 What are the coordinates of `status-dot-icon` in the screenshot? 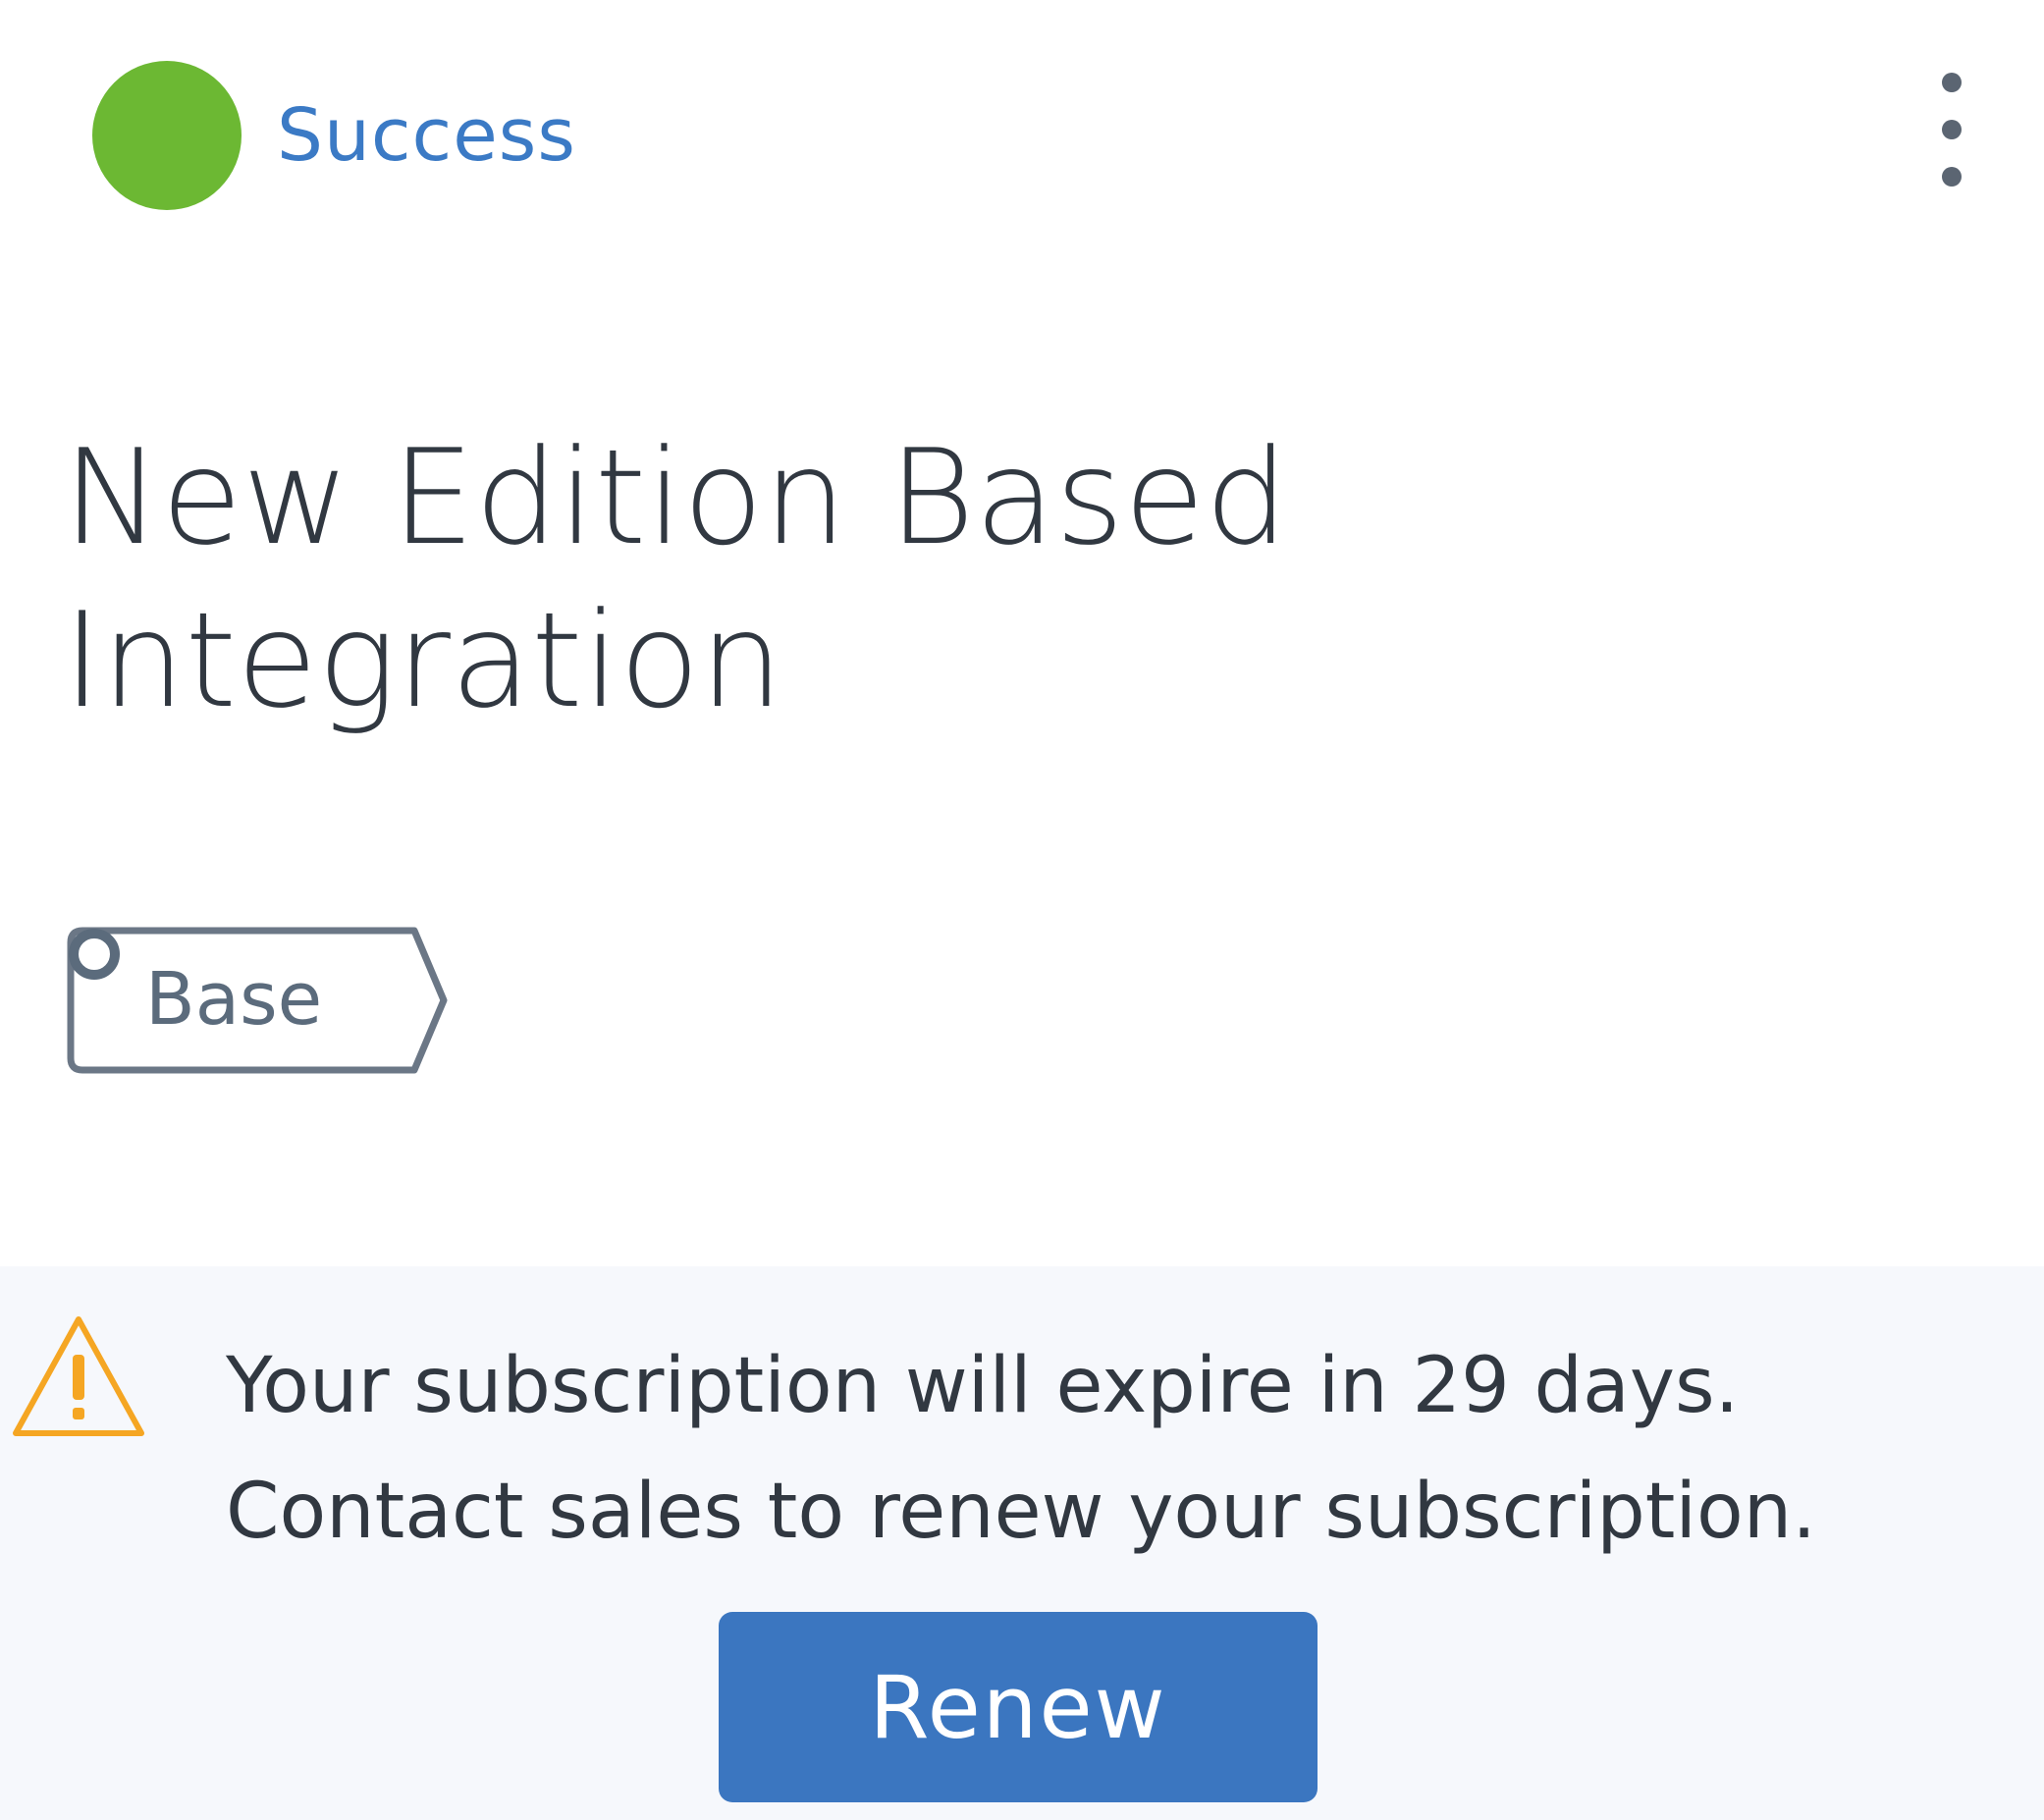 It's located at (167, 135).